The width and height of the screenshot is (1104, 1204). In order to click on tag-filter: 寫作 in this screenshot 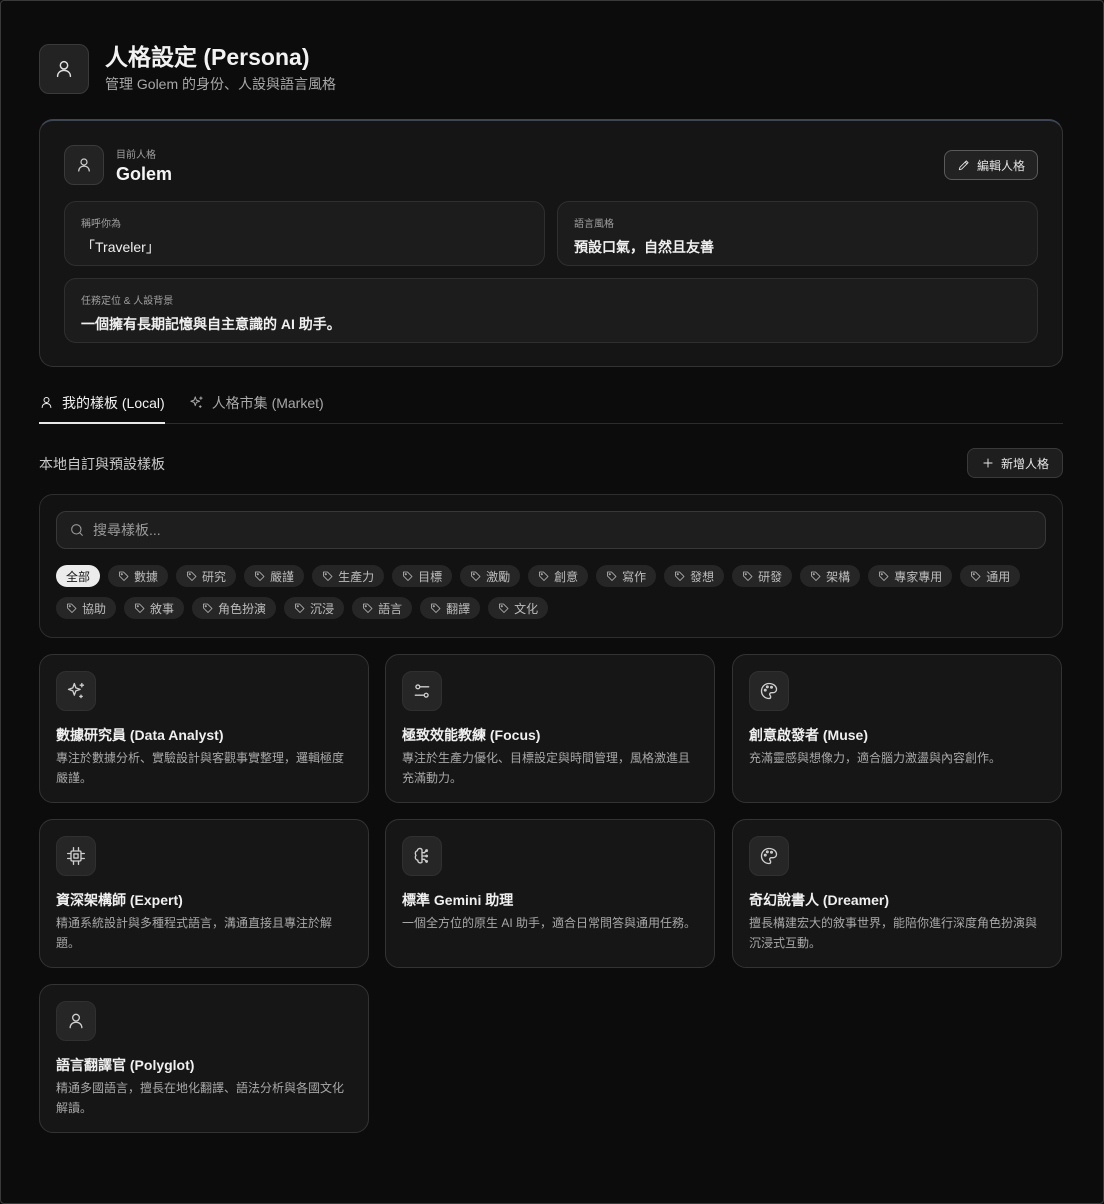, I will do `click(626, 576)`.